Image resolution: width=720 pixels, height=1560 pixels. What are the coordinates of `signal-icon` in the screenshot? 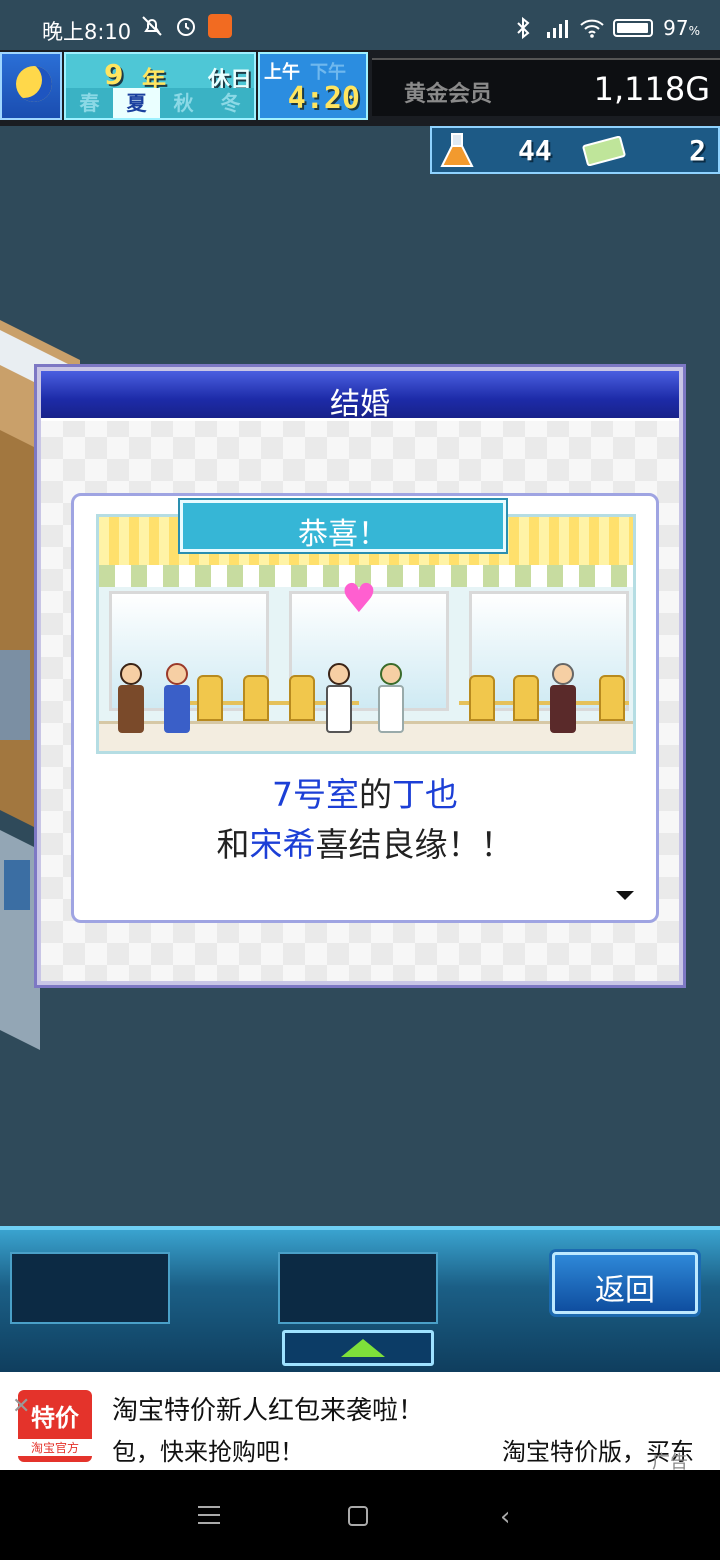 It's located at (557, 28).